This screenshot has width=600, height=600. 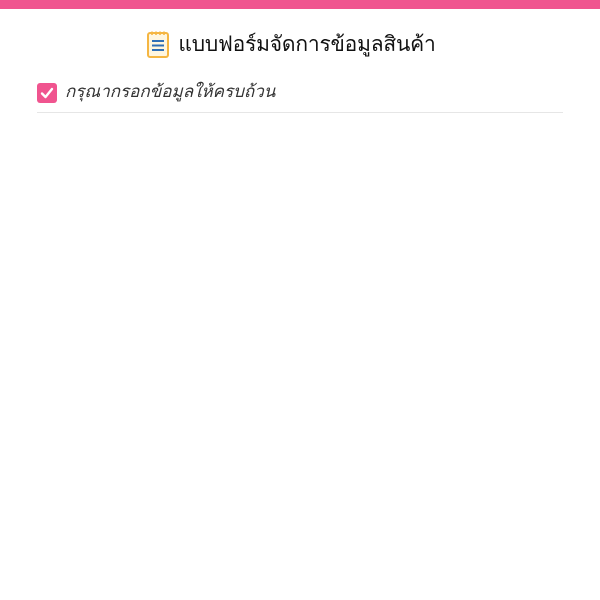 What do you see at coordinates (300, 4) in the screenshot?
I see `top-accent-bar` at bounding box center [300, 4].